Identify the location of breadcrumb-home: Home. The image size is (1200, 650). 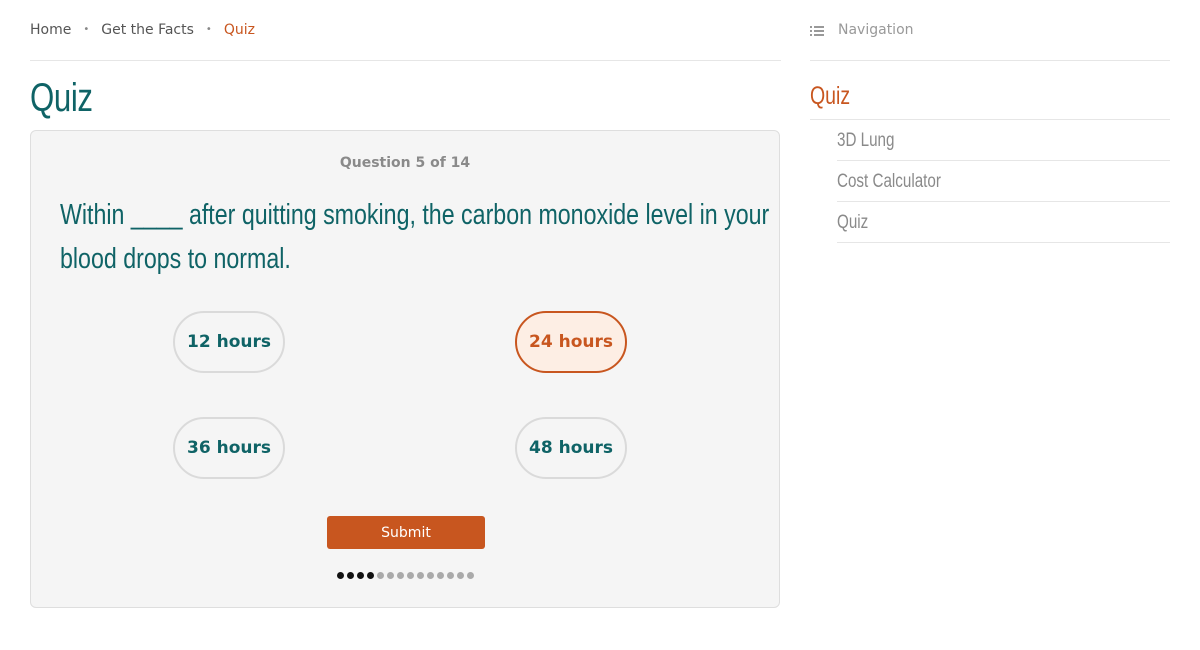
(50, 30).